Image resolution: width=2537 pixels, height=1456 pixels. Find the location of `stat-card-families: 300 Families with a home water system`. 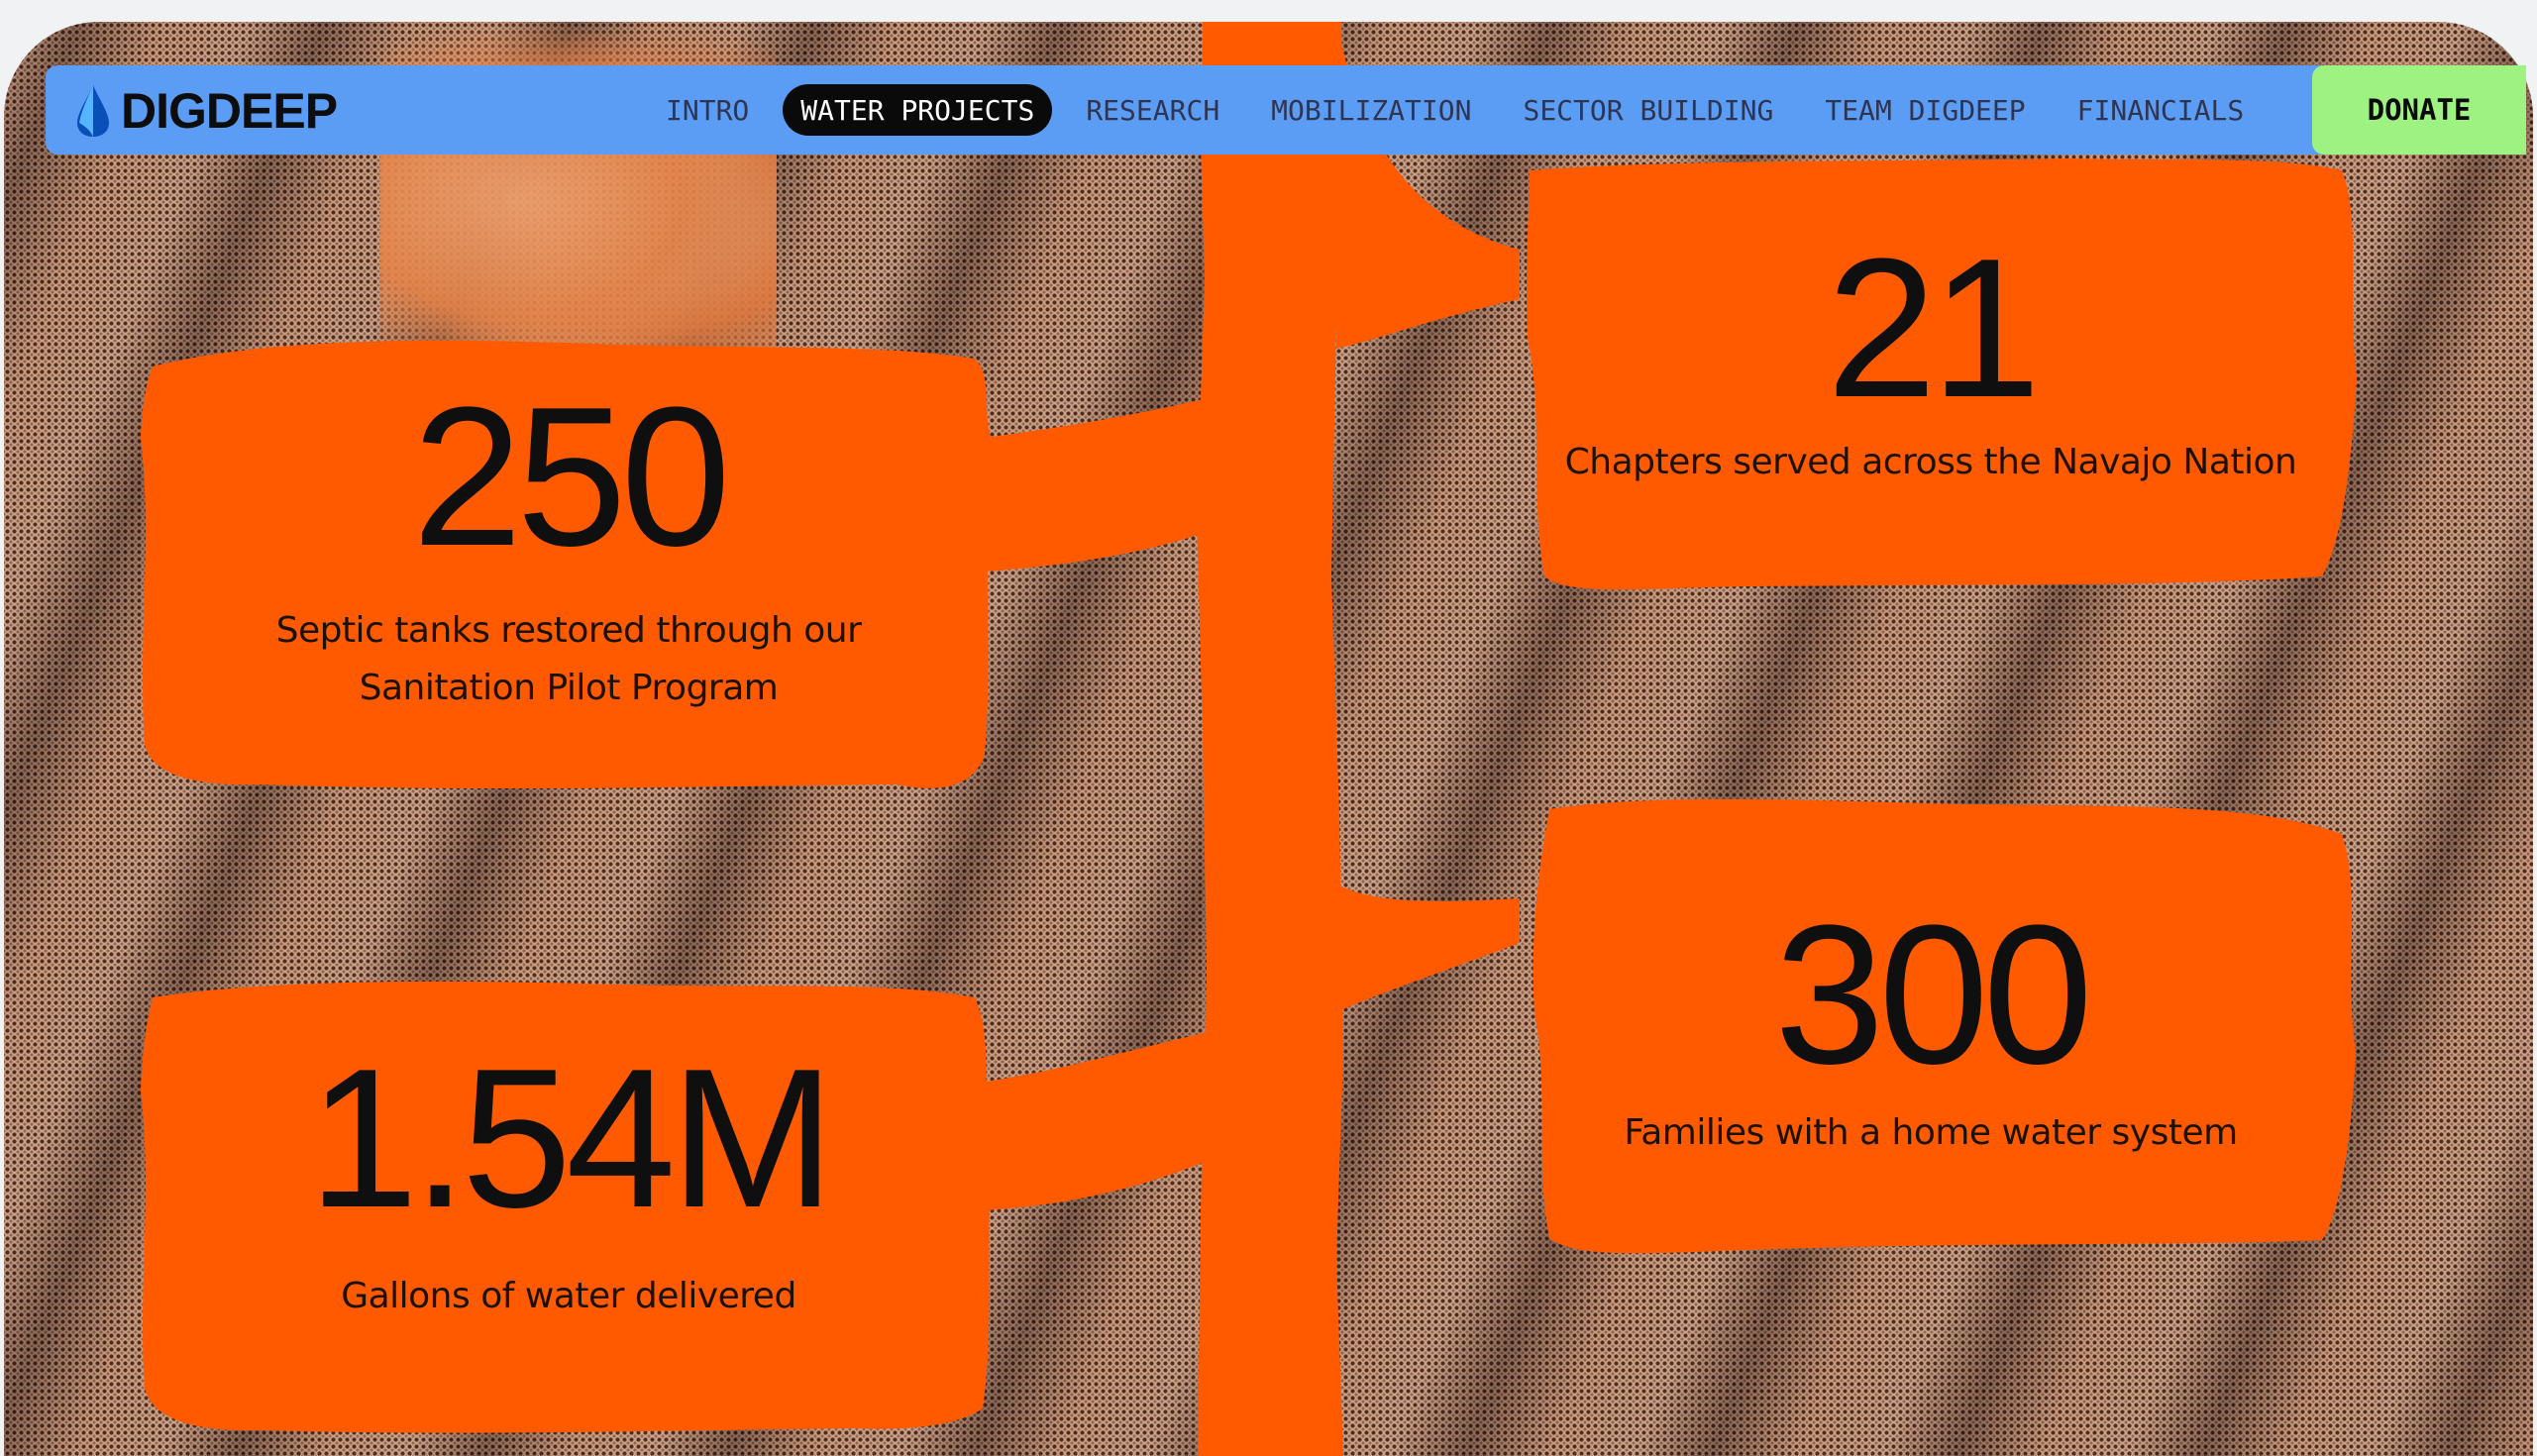

stat-card-families: 300 Families with a home water system is located at coordinates (1930, 1029).